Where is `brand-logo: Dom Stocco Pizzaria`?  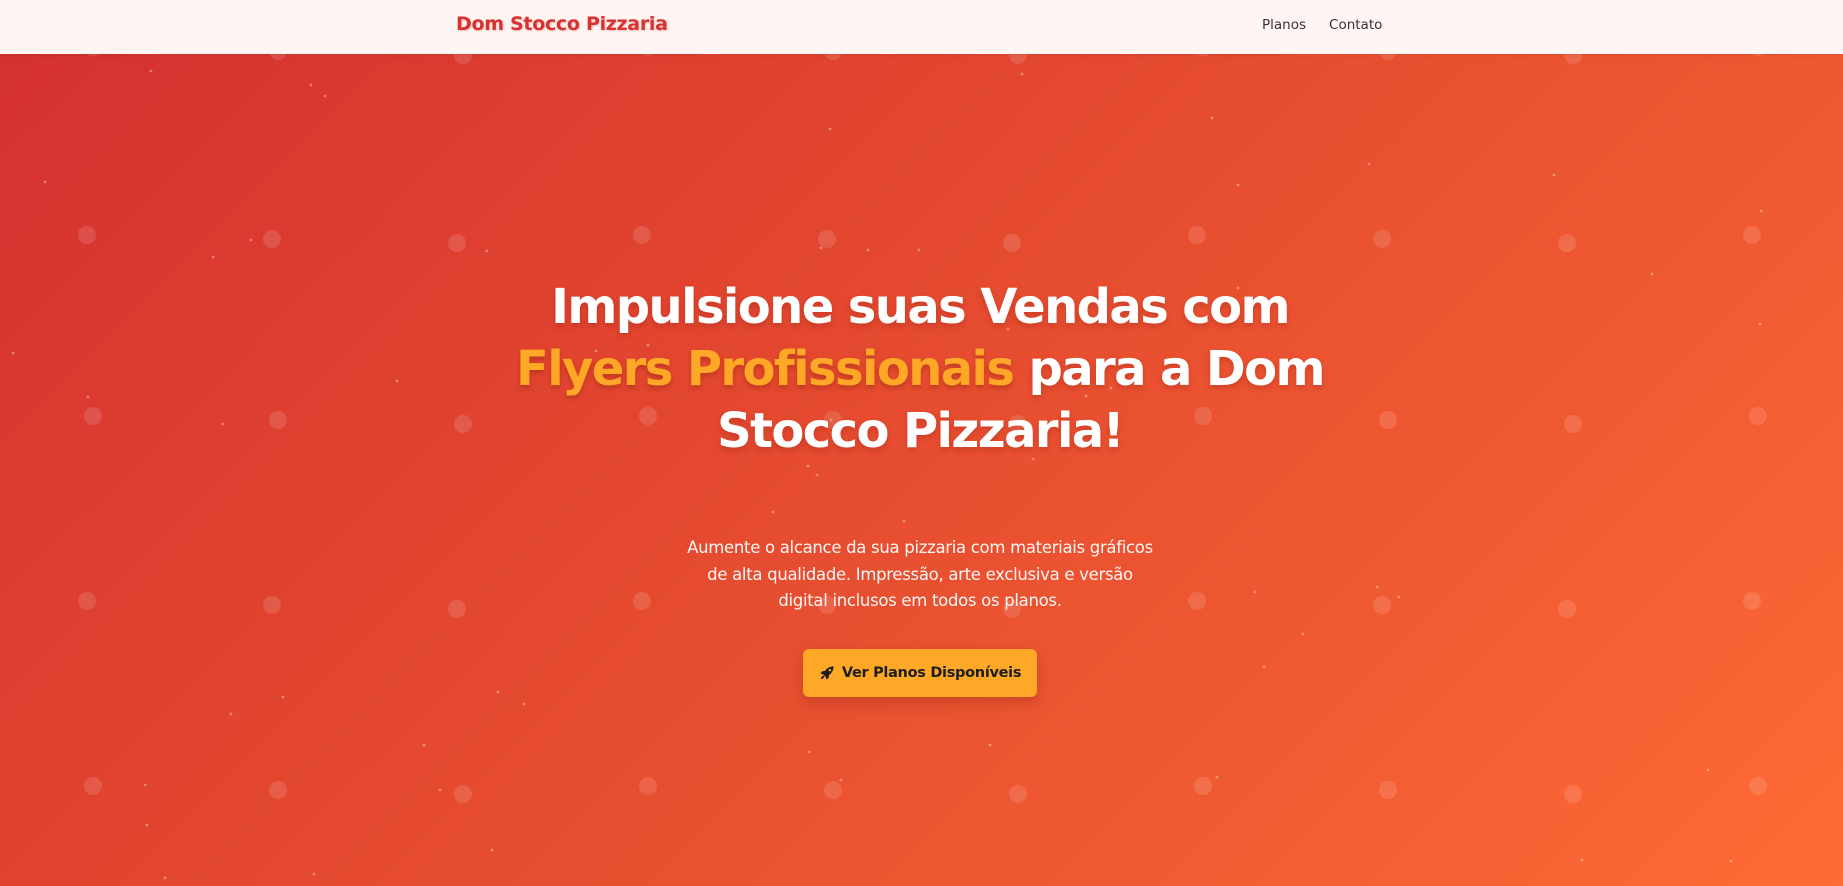
brand-logo: Dom Stocco Pizzaria is located at coordinates (562, 24).